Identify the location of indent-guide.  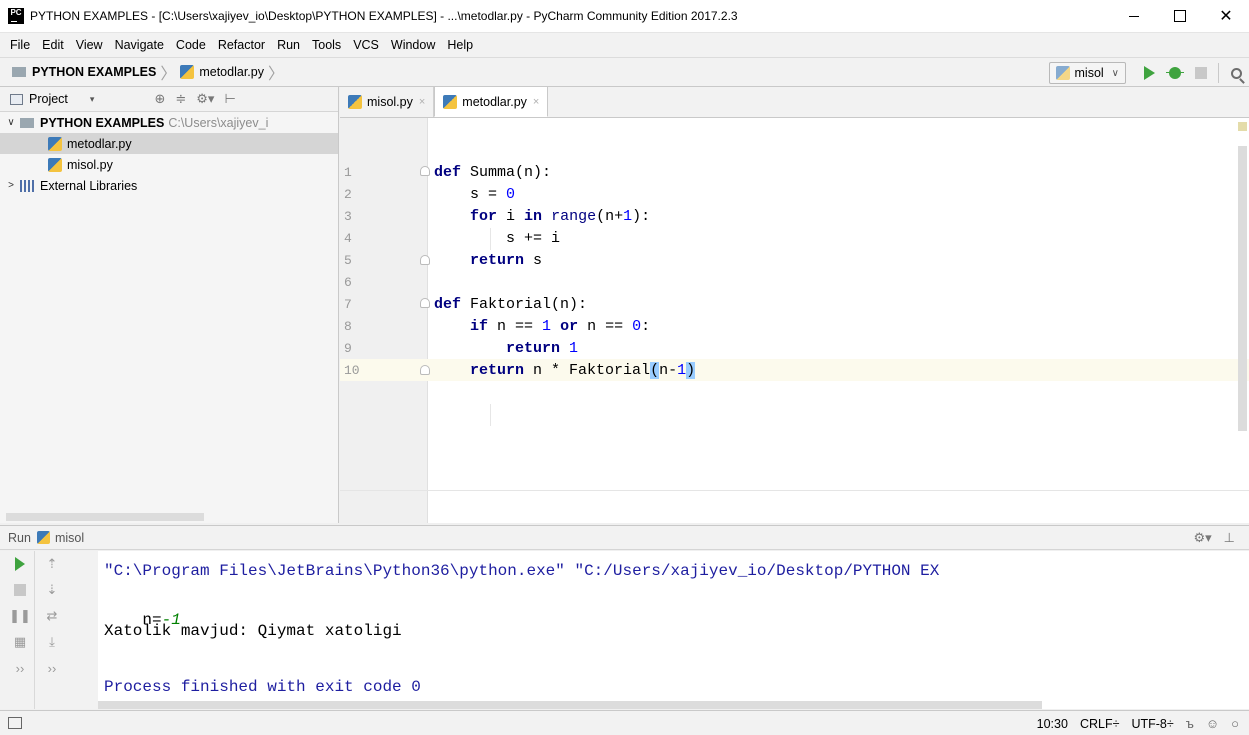
(490, 415).